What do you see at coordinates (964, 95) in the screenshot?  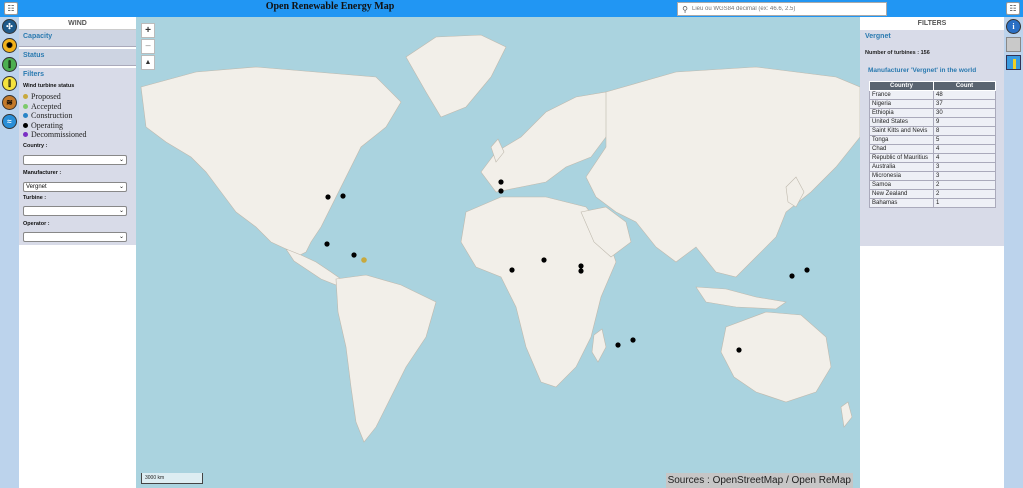 I see `count-cell: 48` at bounding box center [964, 95].